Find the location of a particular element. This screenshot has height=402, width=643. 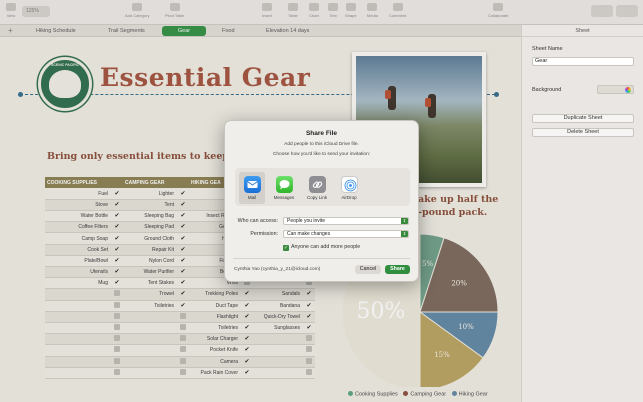

dialog-title: Share File is located at coordinates (321, 133).